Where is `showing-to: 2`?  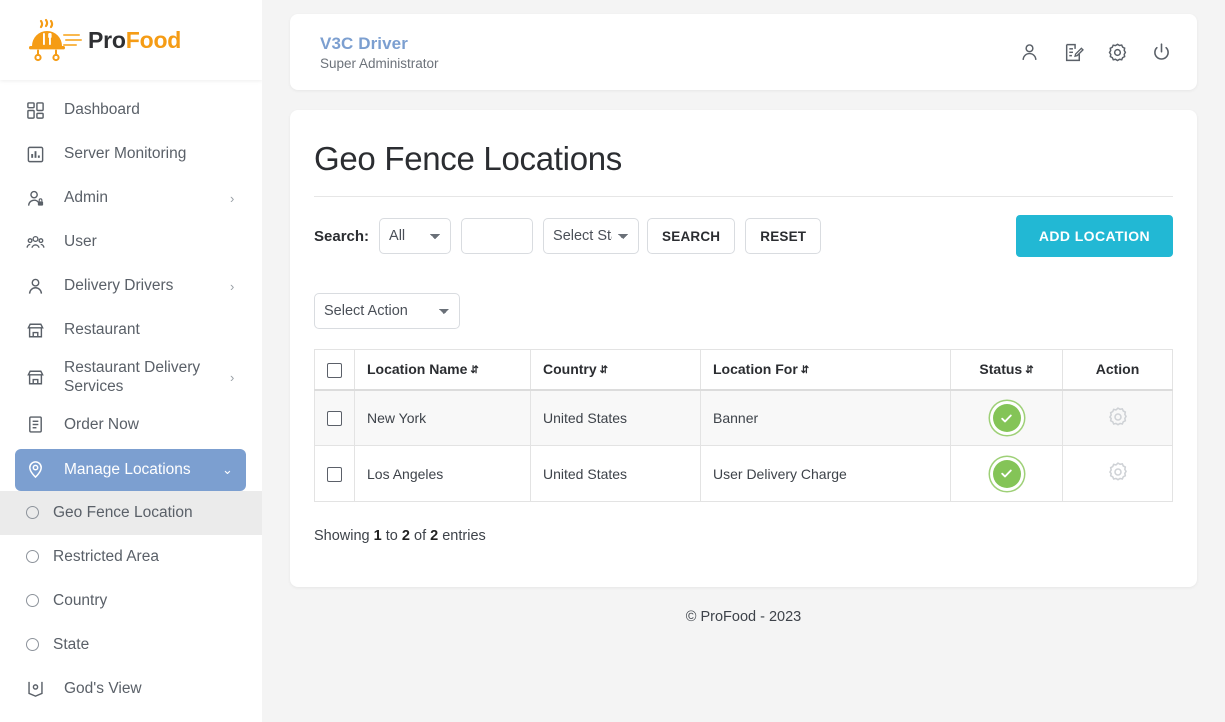
showing-to: 2 is located at coordinates (405, 536).